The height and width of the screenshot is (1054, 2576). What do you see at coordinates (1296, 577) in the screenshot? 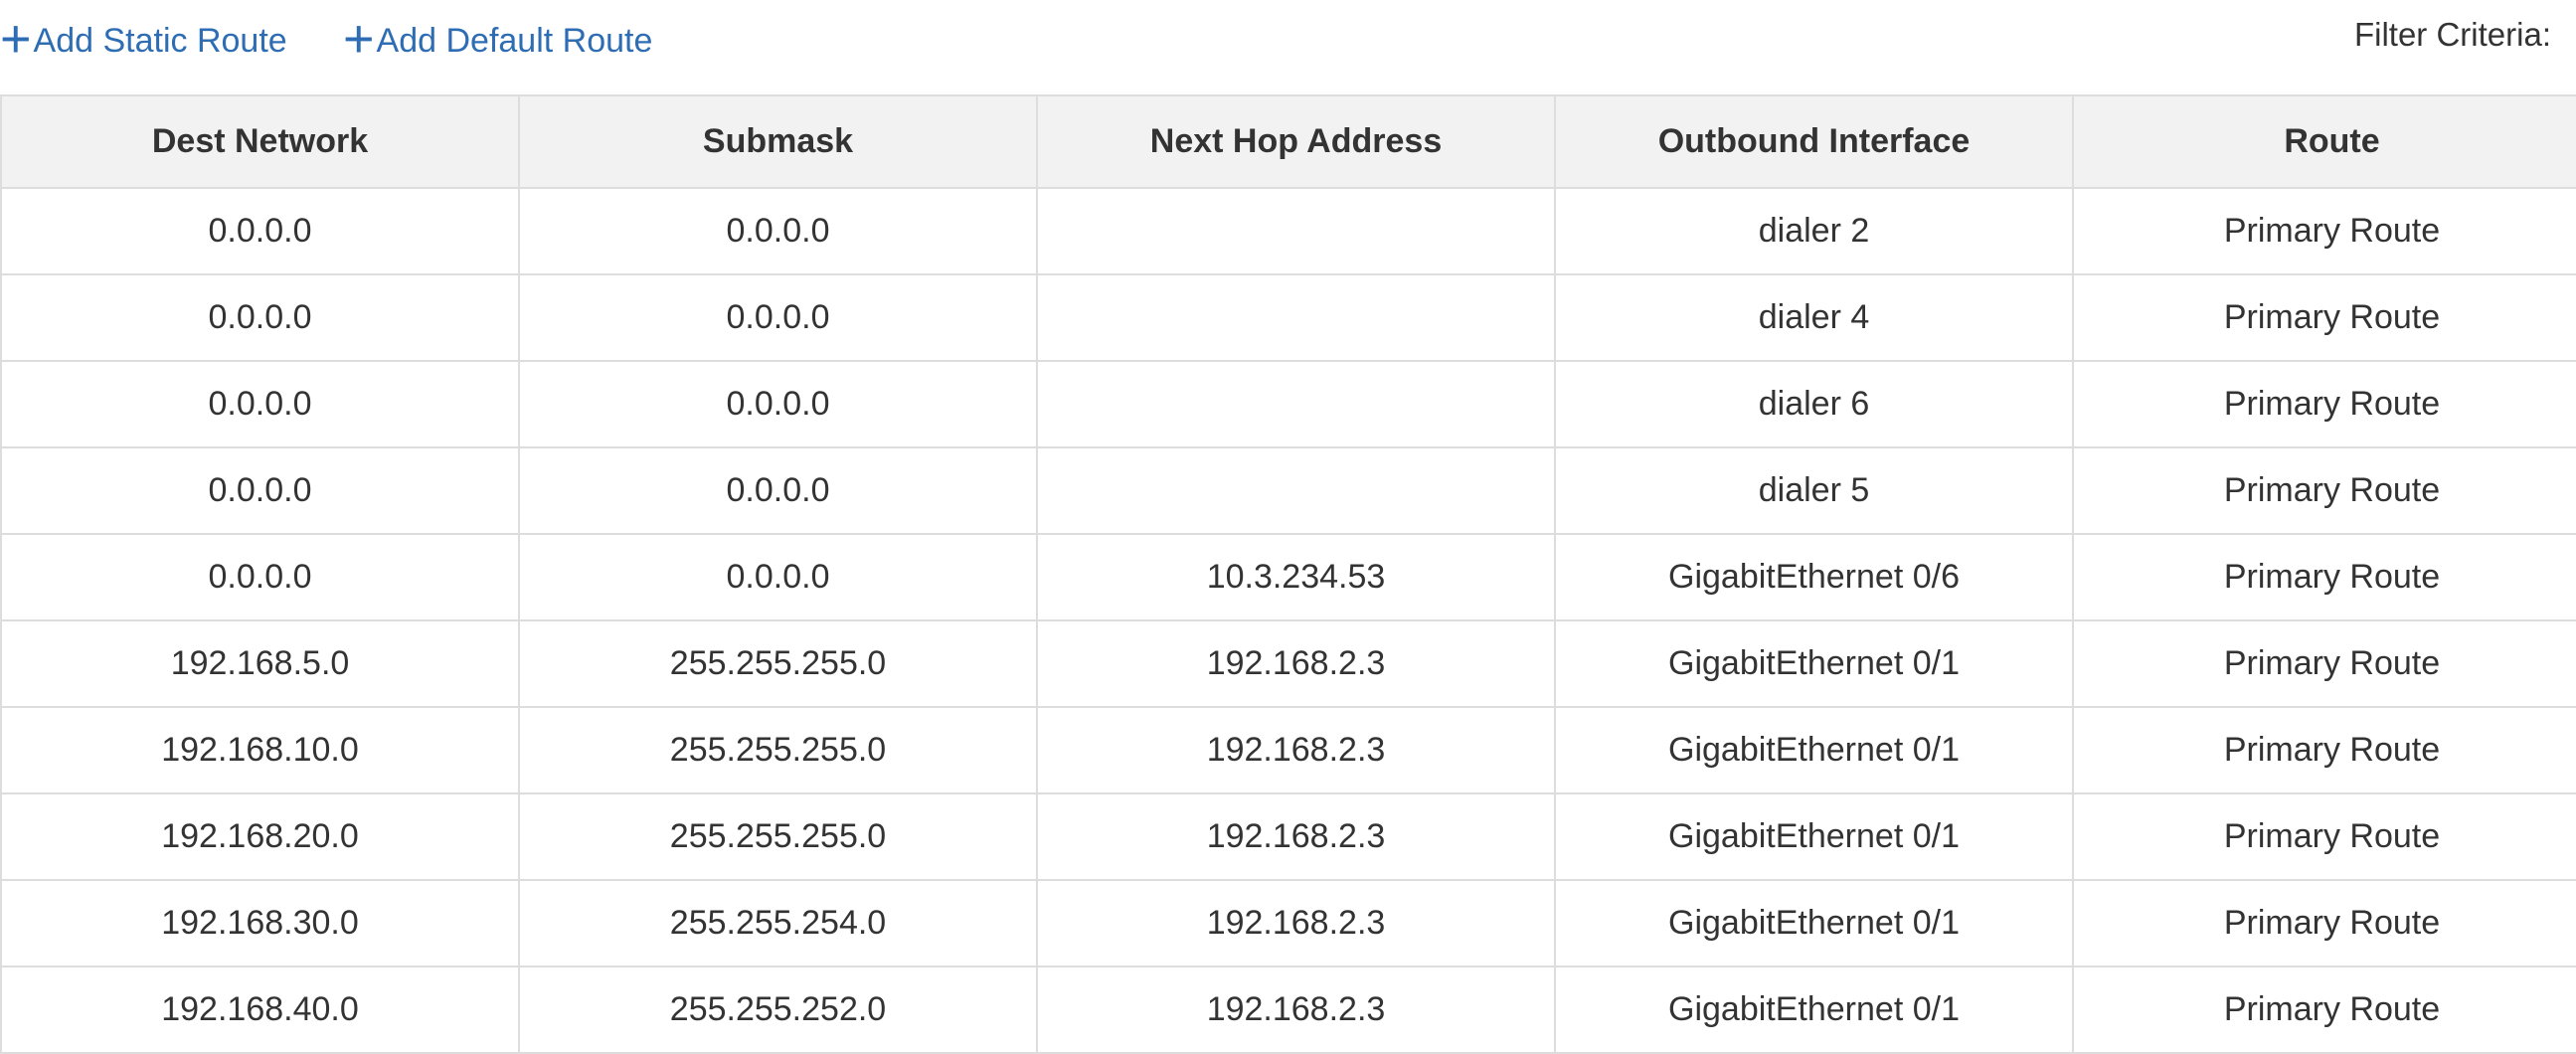
I see `cell-next-hop-address: 10.3.234.53` at bounding box center [1296, 577].